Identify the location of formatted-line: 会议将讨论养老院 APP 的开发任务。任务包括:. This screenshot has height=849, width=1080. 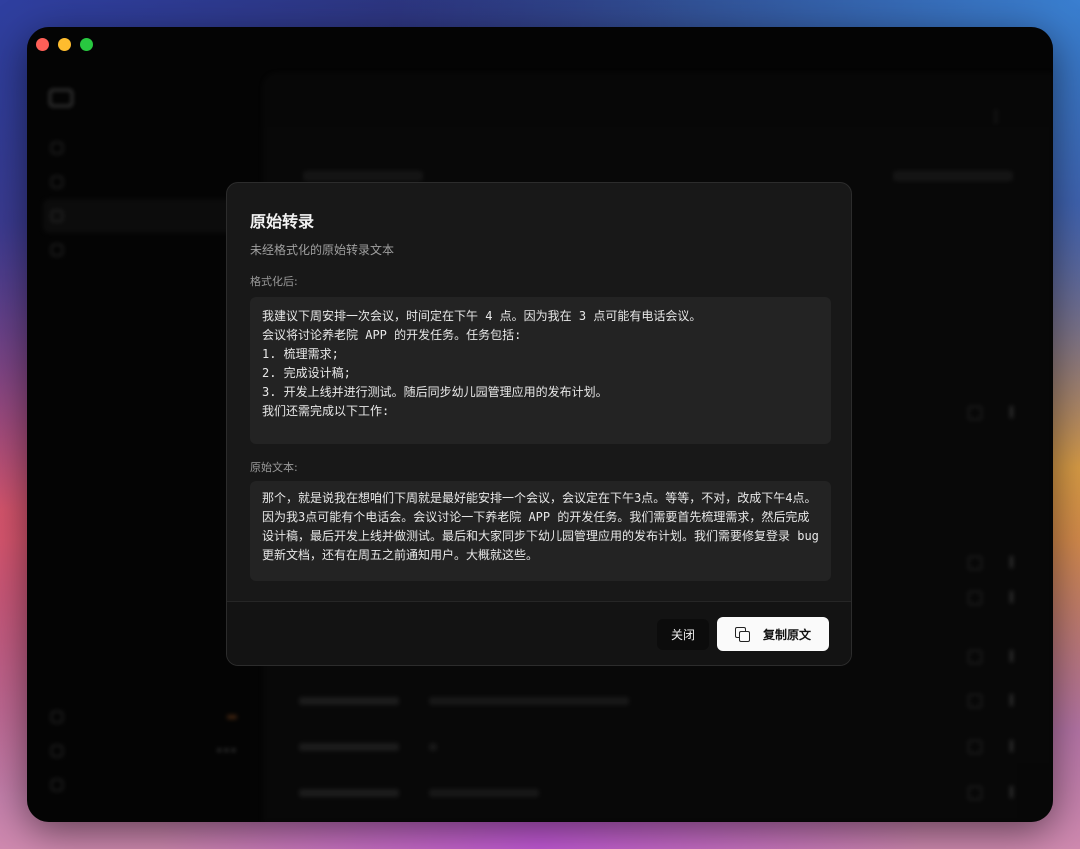
(392, 335).